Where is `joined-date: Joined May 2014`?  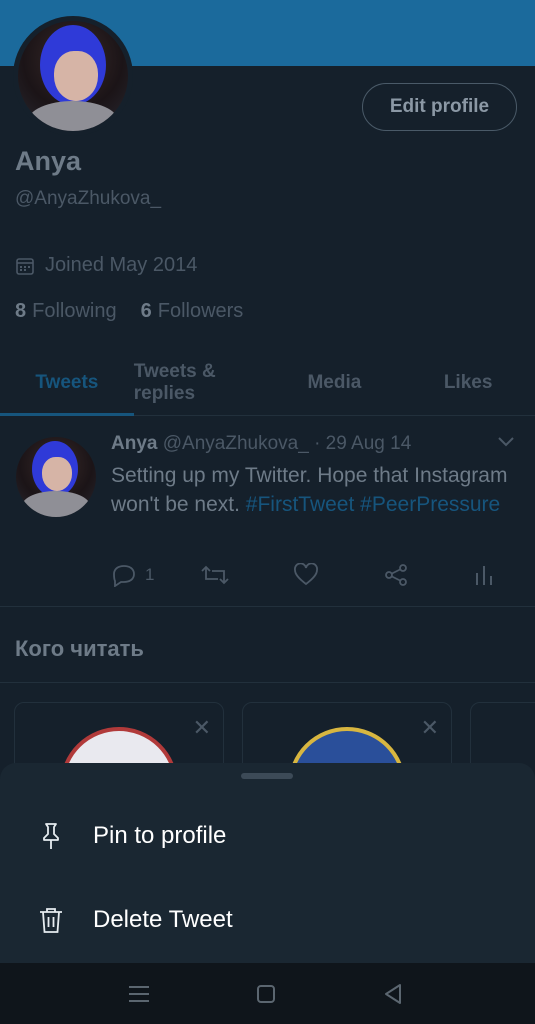
joined-date: Joined May 2014 is located at coordinates (106, 265).